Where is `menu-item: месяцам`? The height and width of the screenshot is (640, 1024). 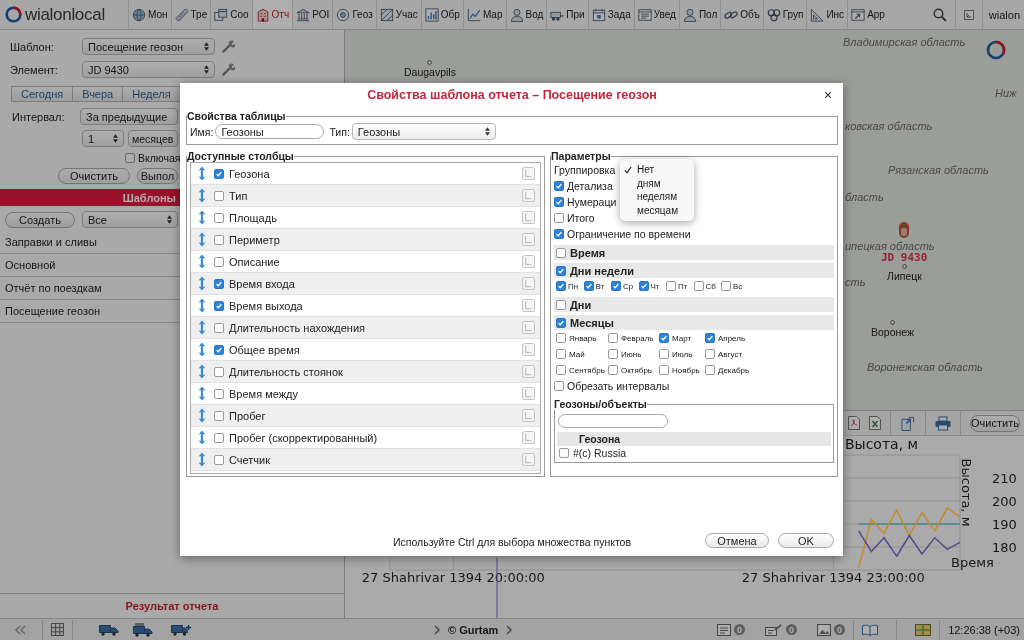 menu-item: месяцам is located at coordinates (657, 210).